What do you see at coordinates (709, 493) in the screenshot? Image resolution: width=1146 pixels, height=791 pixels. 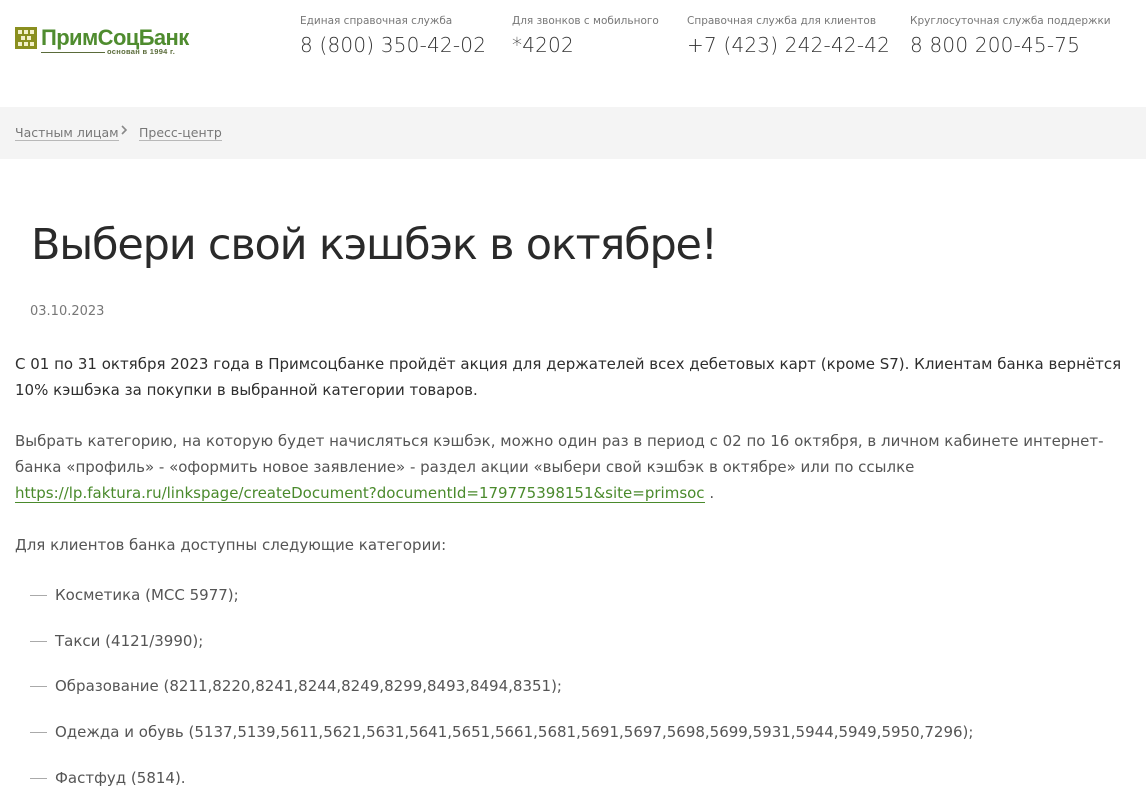 I see `paragraph-text-end: .` at bounding box center [709, 493].